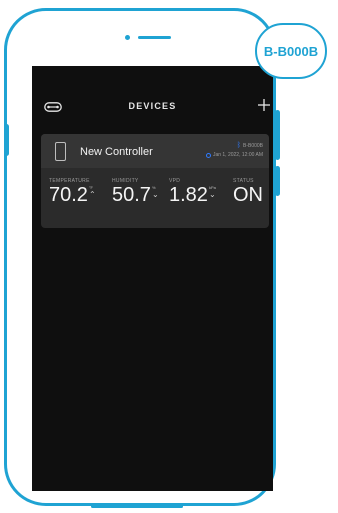  What do you see at coordinates (60, 151) in the screenshot?
I see `phone-device-icon` at bounding box center [60, 151].